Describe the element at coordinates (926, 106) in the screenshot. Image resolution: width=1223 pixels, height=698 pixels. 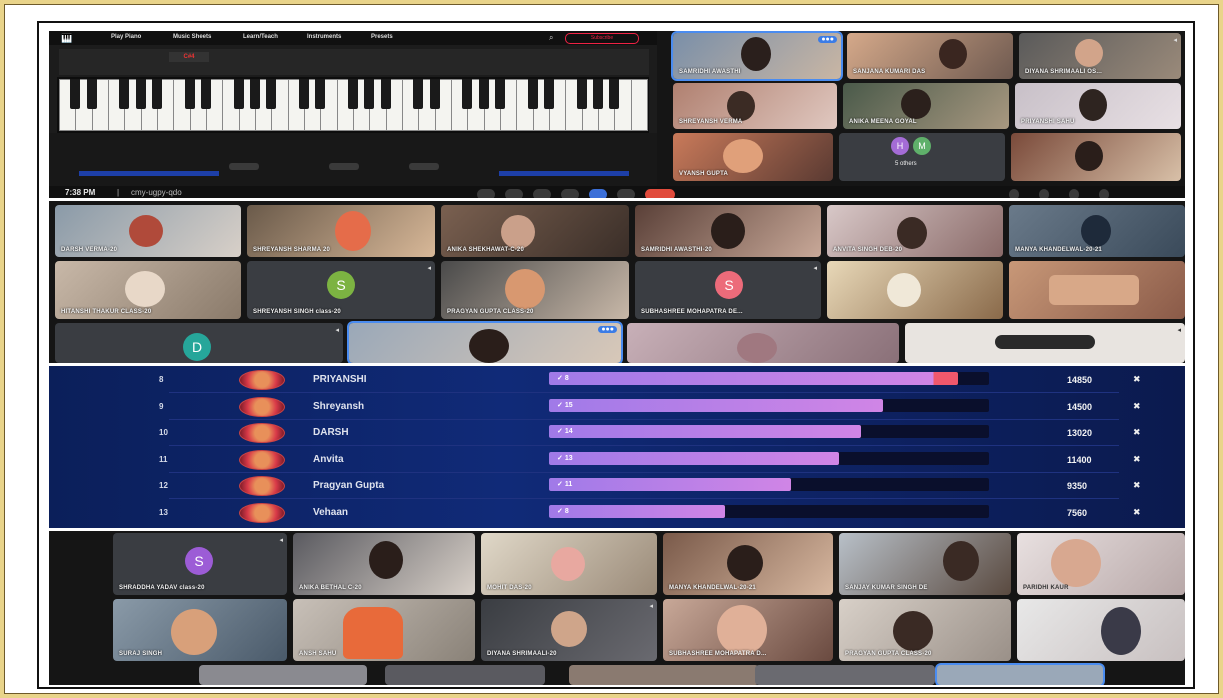
I see `participant-tile: ANIKA MEENA GOYAL` at that location.